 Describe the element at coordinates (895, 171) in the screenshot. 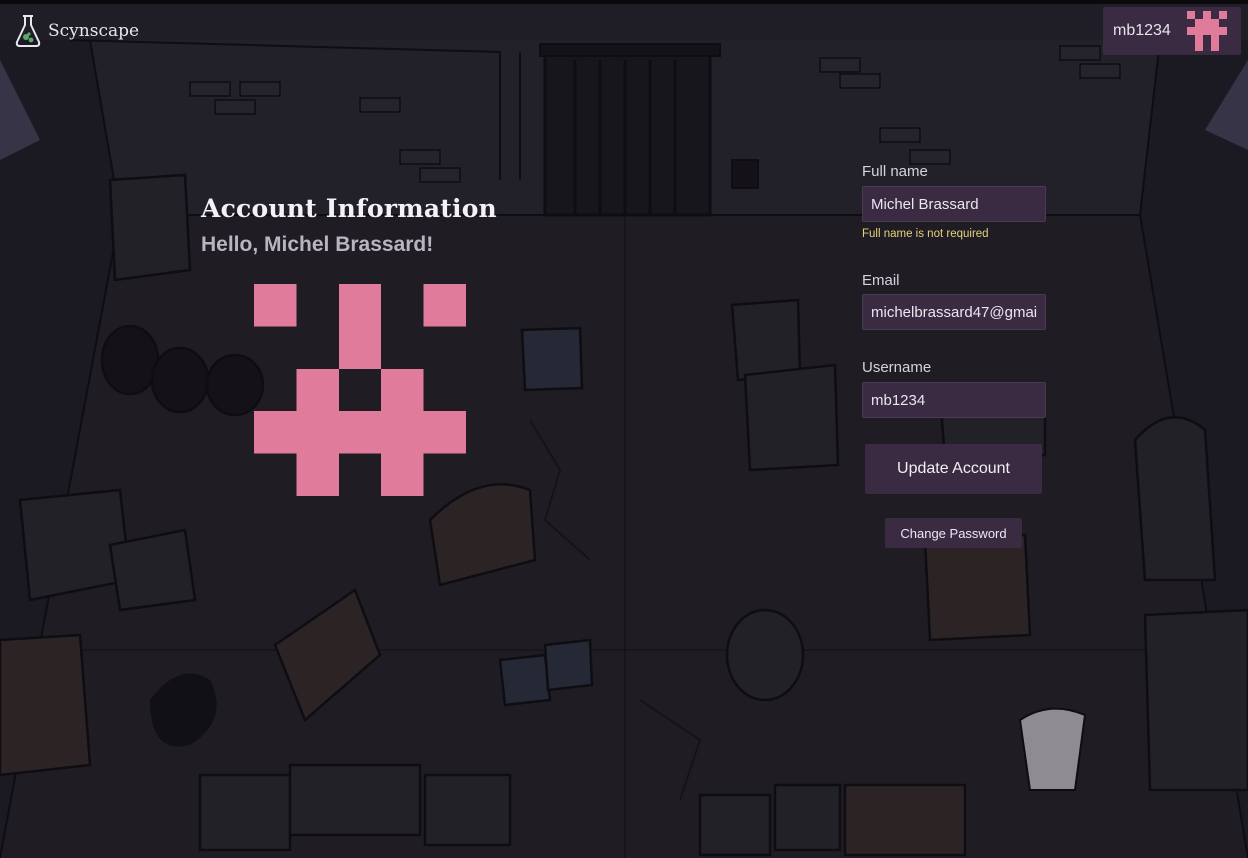

I see `fullname-label: Full name` at that location.